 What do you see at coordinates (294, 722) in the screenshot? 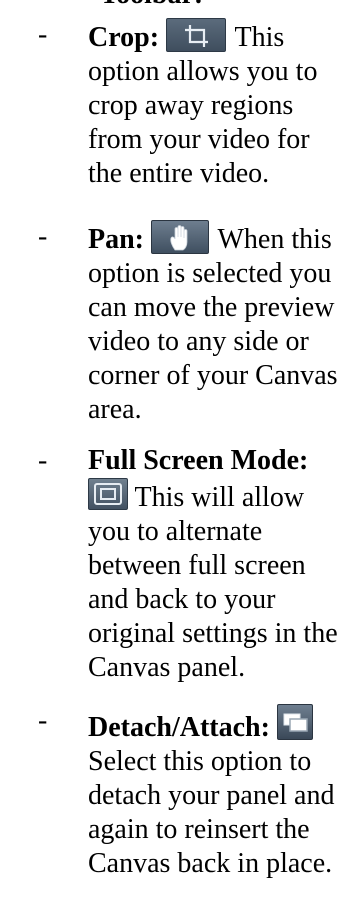
I see `detach-attach-icon` at bounding box center [294, 722].